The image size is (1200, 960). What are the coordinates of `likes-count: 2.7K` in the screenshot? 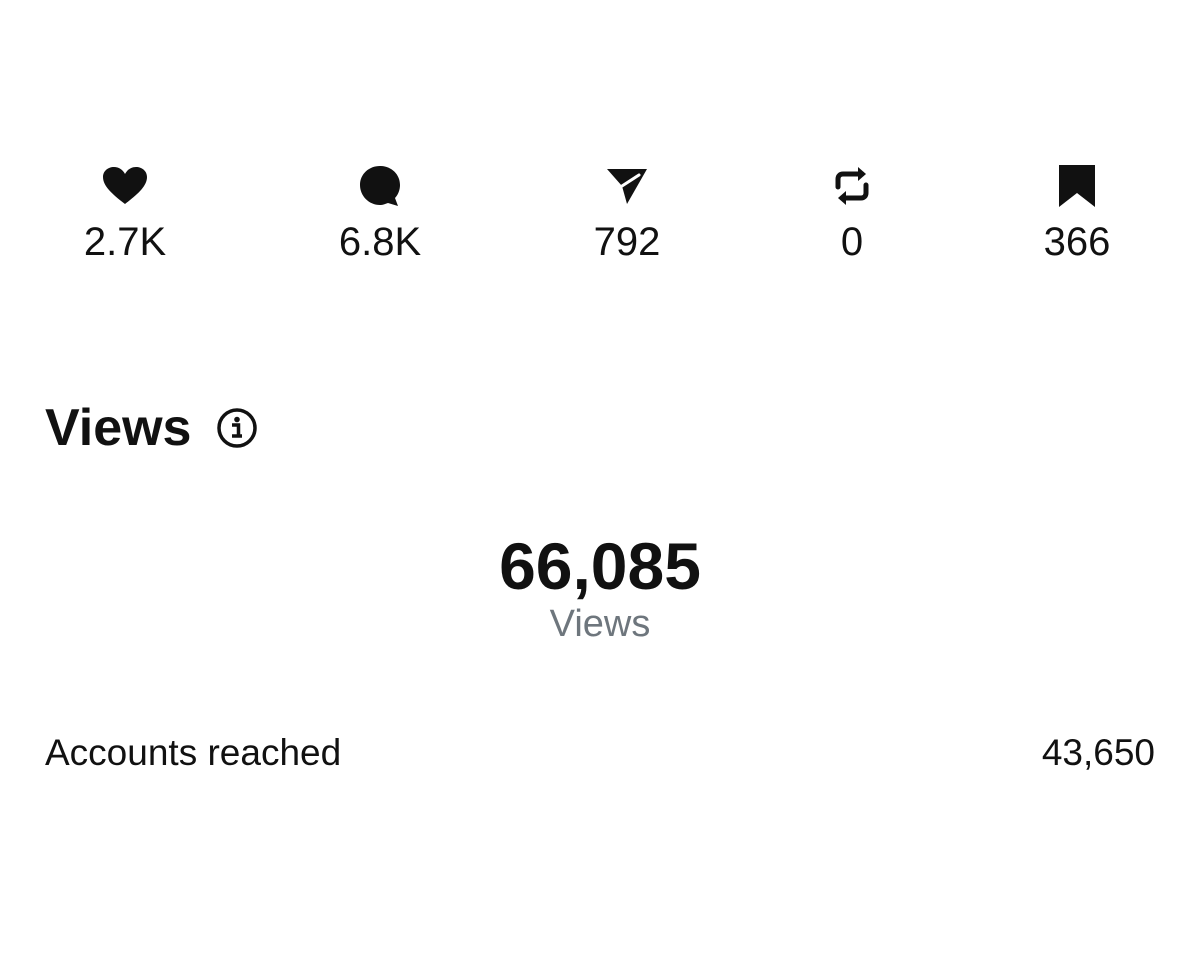 It's located at (125, 242).